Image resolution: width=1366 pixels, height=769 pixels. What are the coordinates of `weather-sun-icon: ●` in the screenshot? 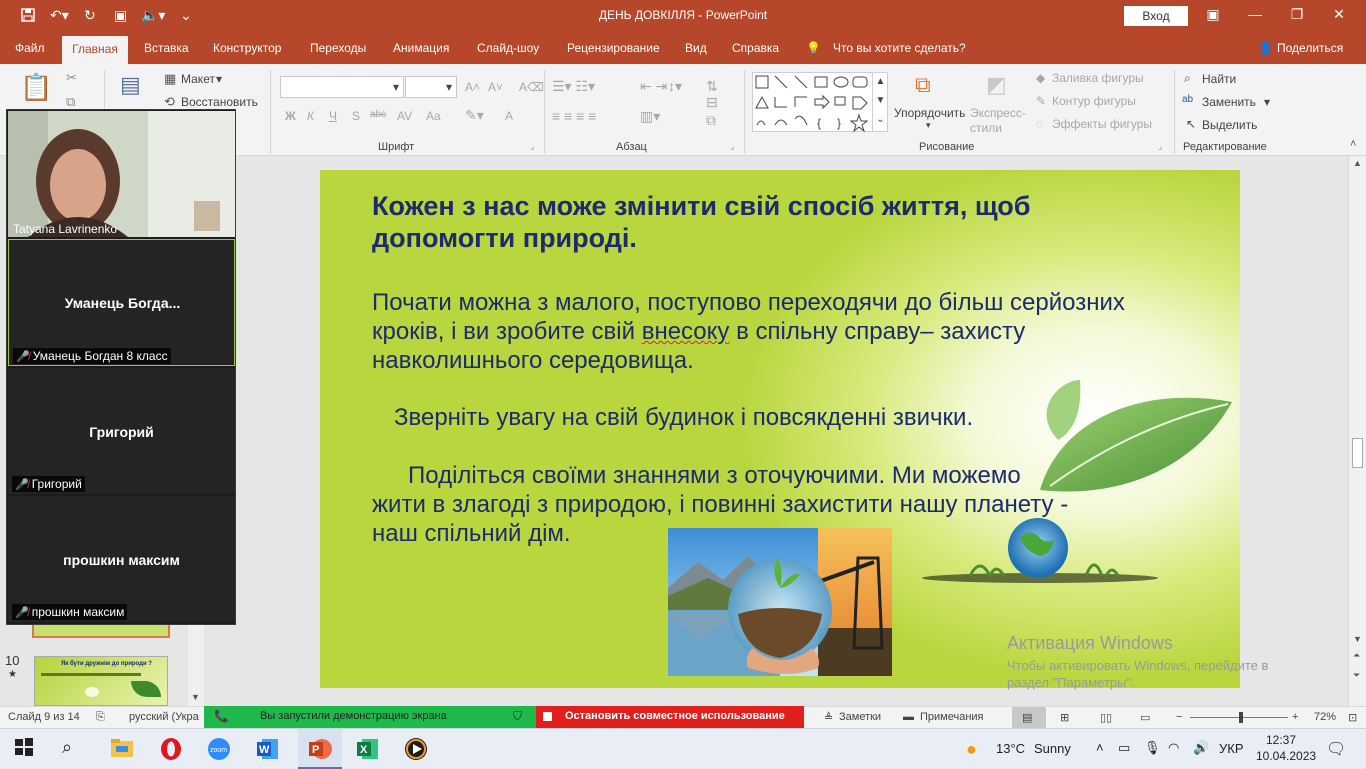 It's located at (971, 749).